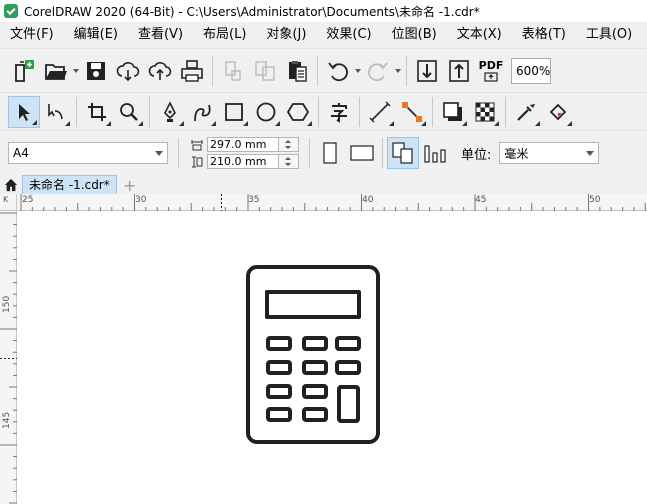  Describe the element at coordinates (380, 112) in the screenshot. I see `line-tool-button` at that location.